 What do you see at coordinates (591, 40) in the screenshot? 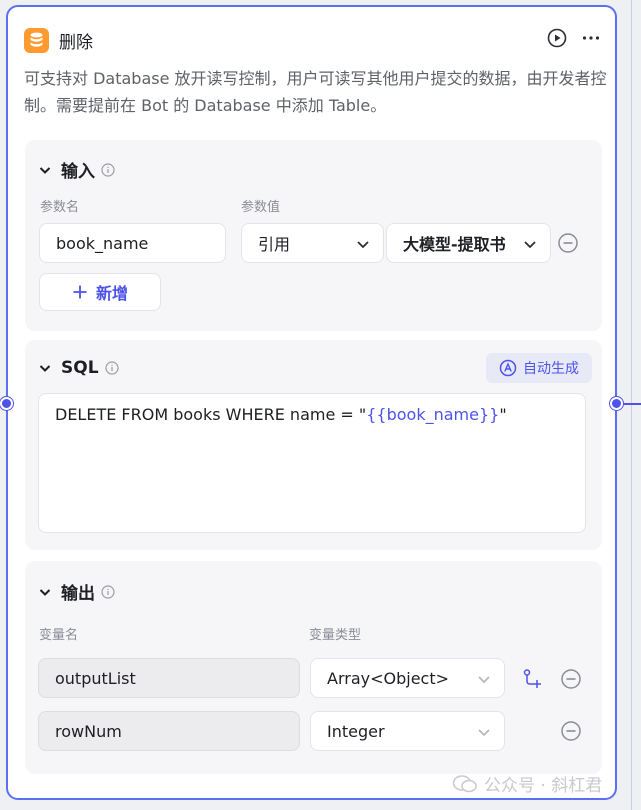
I see `more-icon` at bounding box center [591, 40].